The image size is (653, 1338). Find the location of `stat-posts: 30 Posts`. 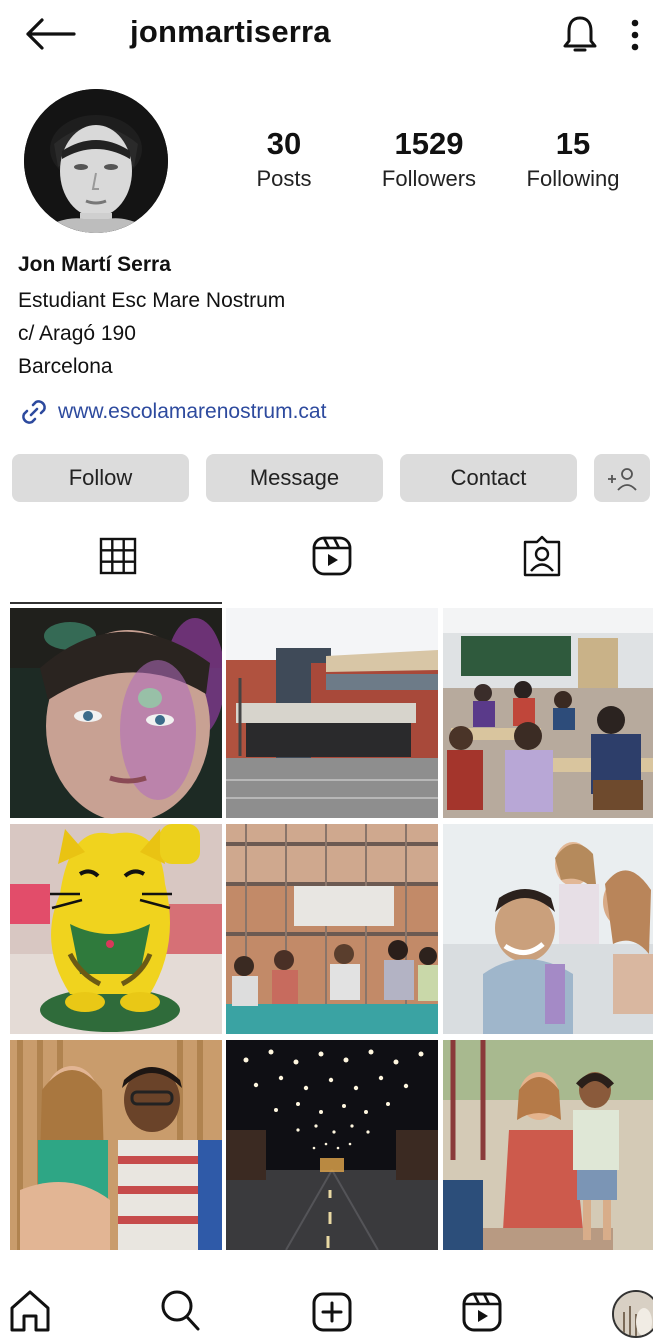

stat-posts: 30 Posts is located at coordinates (284, 161).